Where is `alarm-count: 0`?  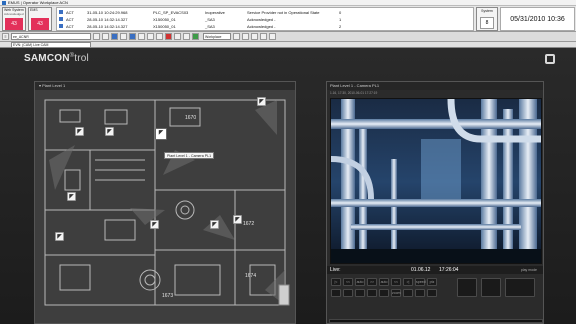 alarm-count: 0 is located at coordinates (340, 12).